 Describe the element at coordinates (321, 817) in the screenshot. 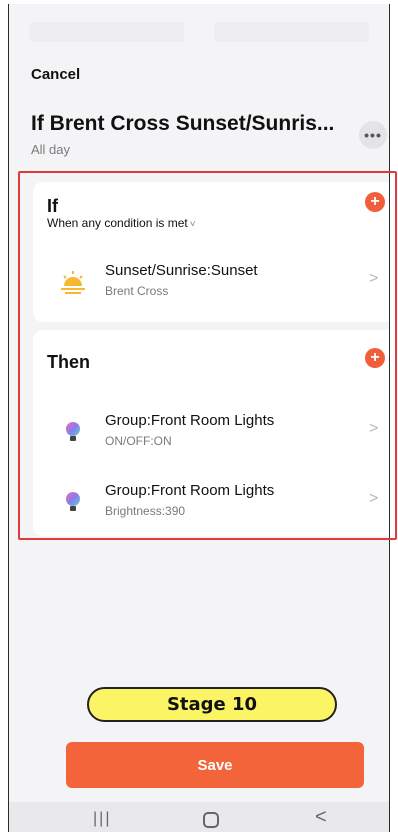

I see `back-icon: <` at that location.